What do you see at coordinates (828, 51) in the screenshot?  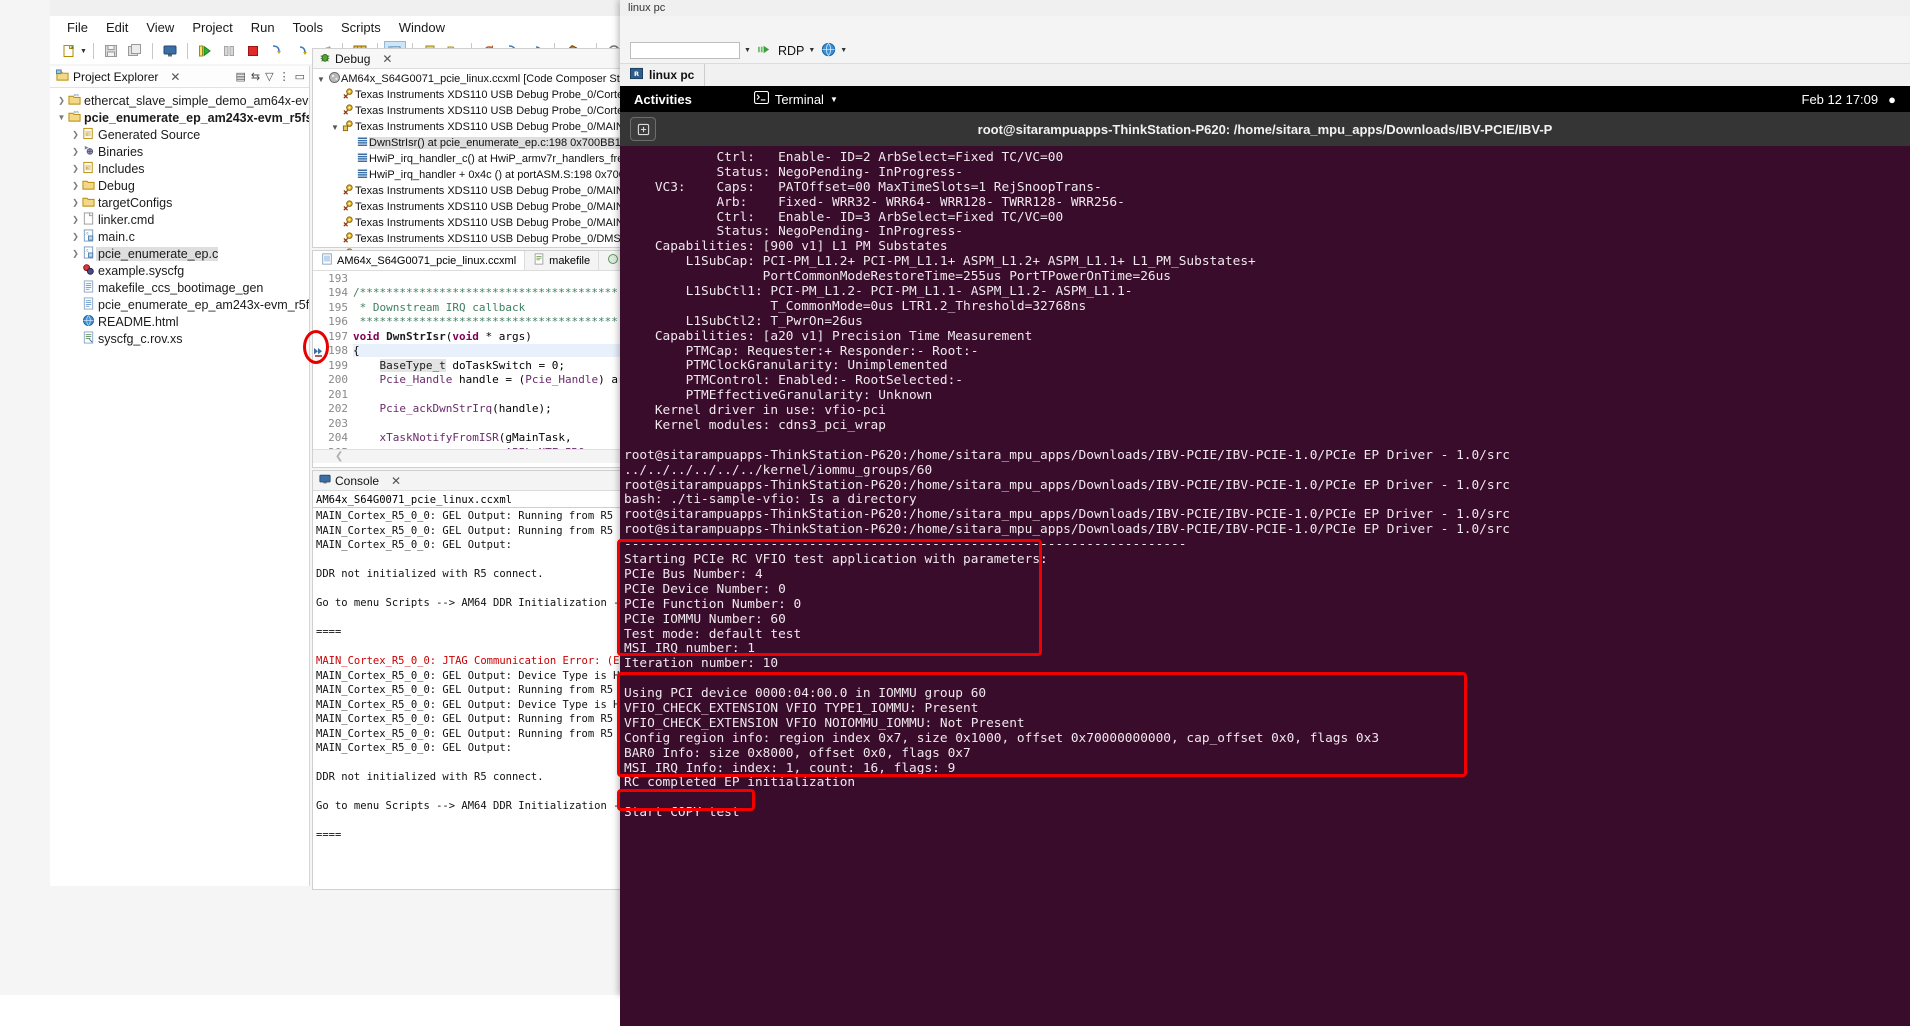 I see `globe-icon` at bounding box center [828, 51].